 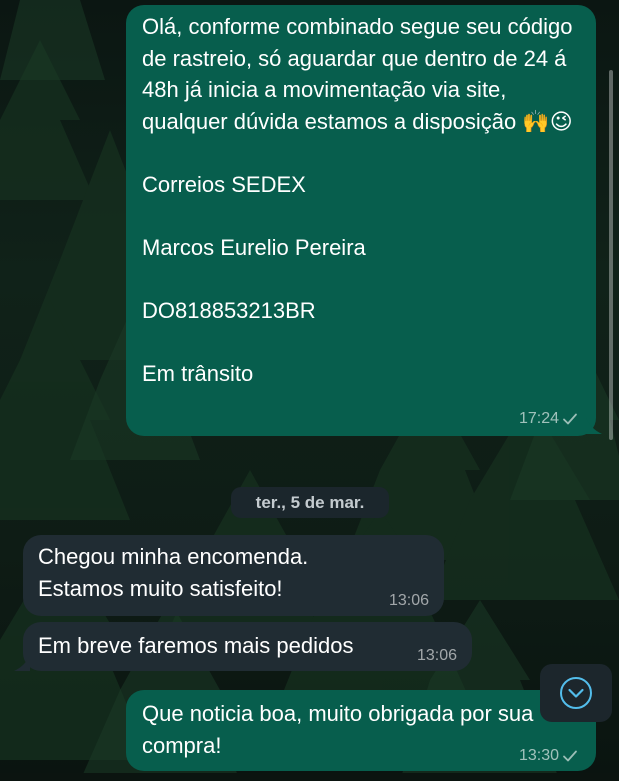 I want to click on message-text: Em breve faremos mais pedidos, so click(x=196, y=645).